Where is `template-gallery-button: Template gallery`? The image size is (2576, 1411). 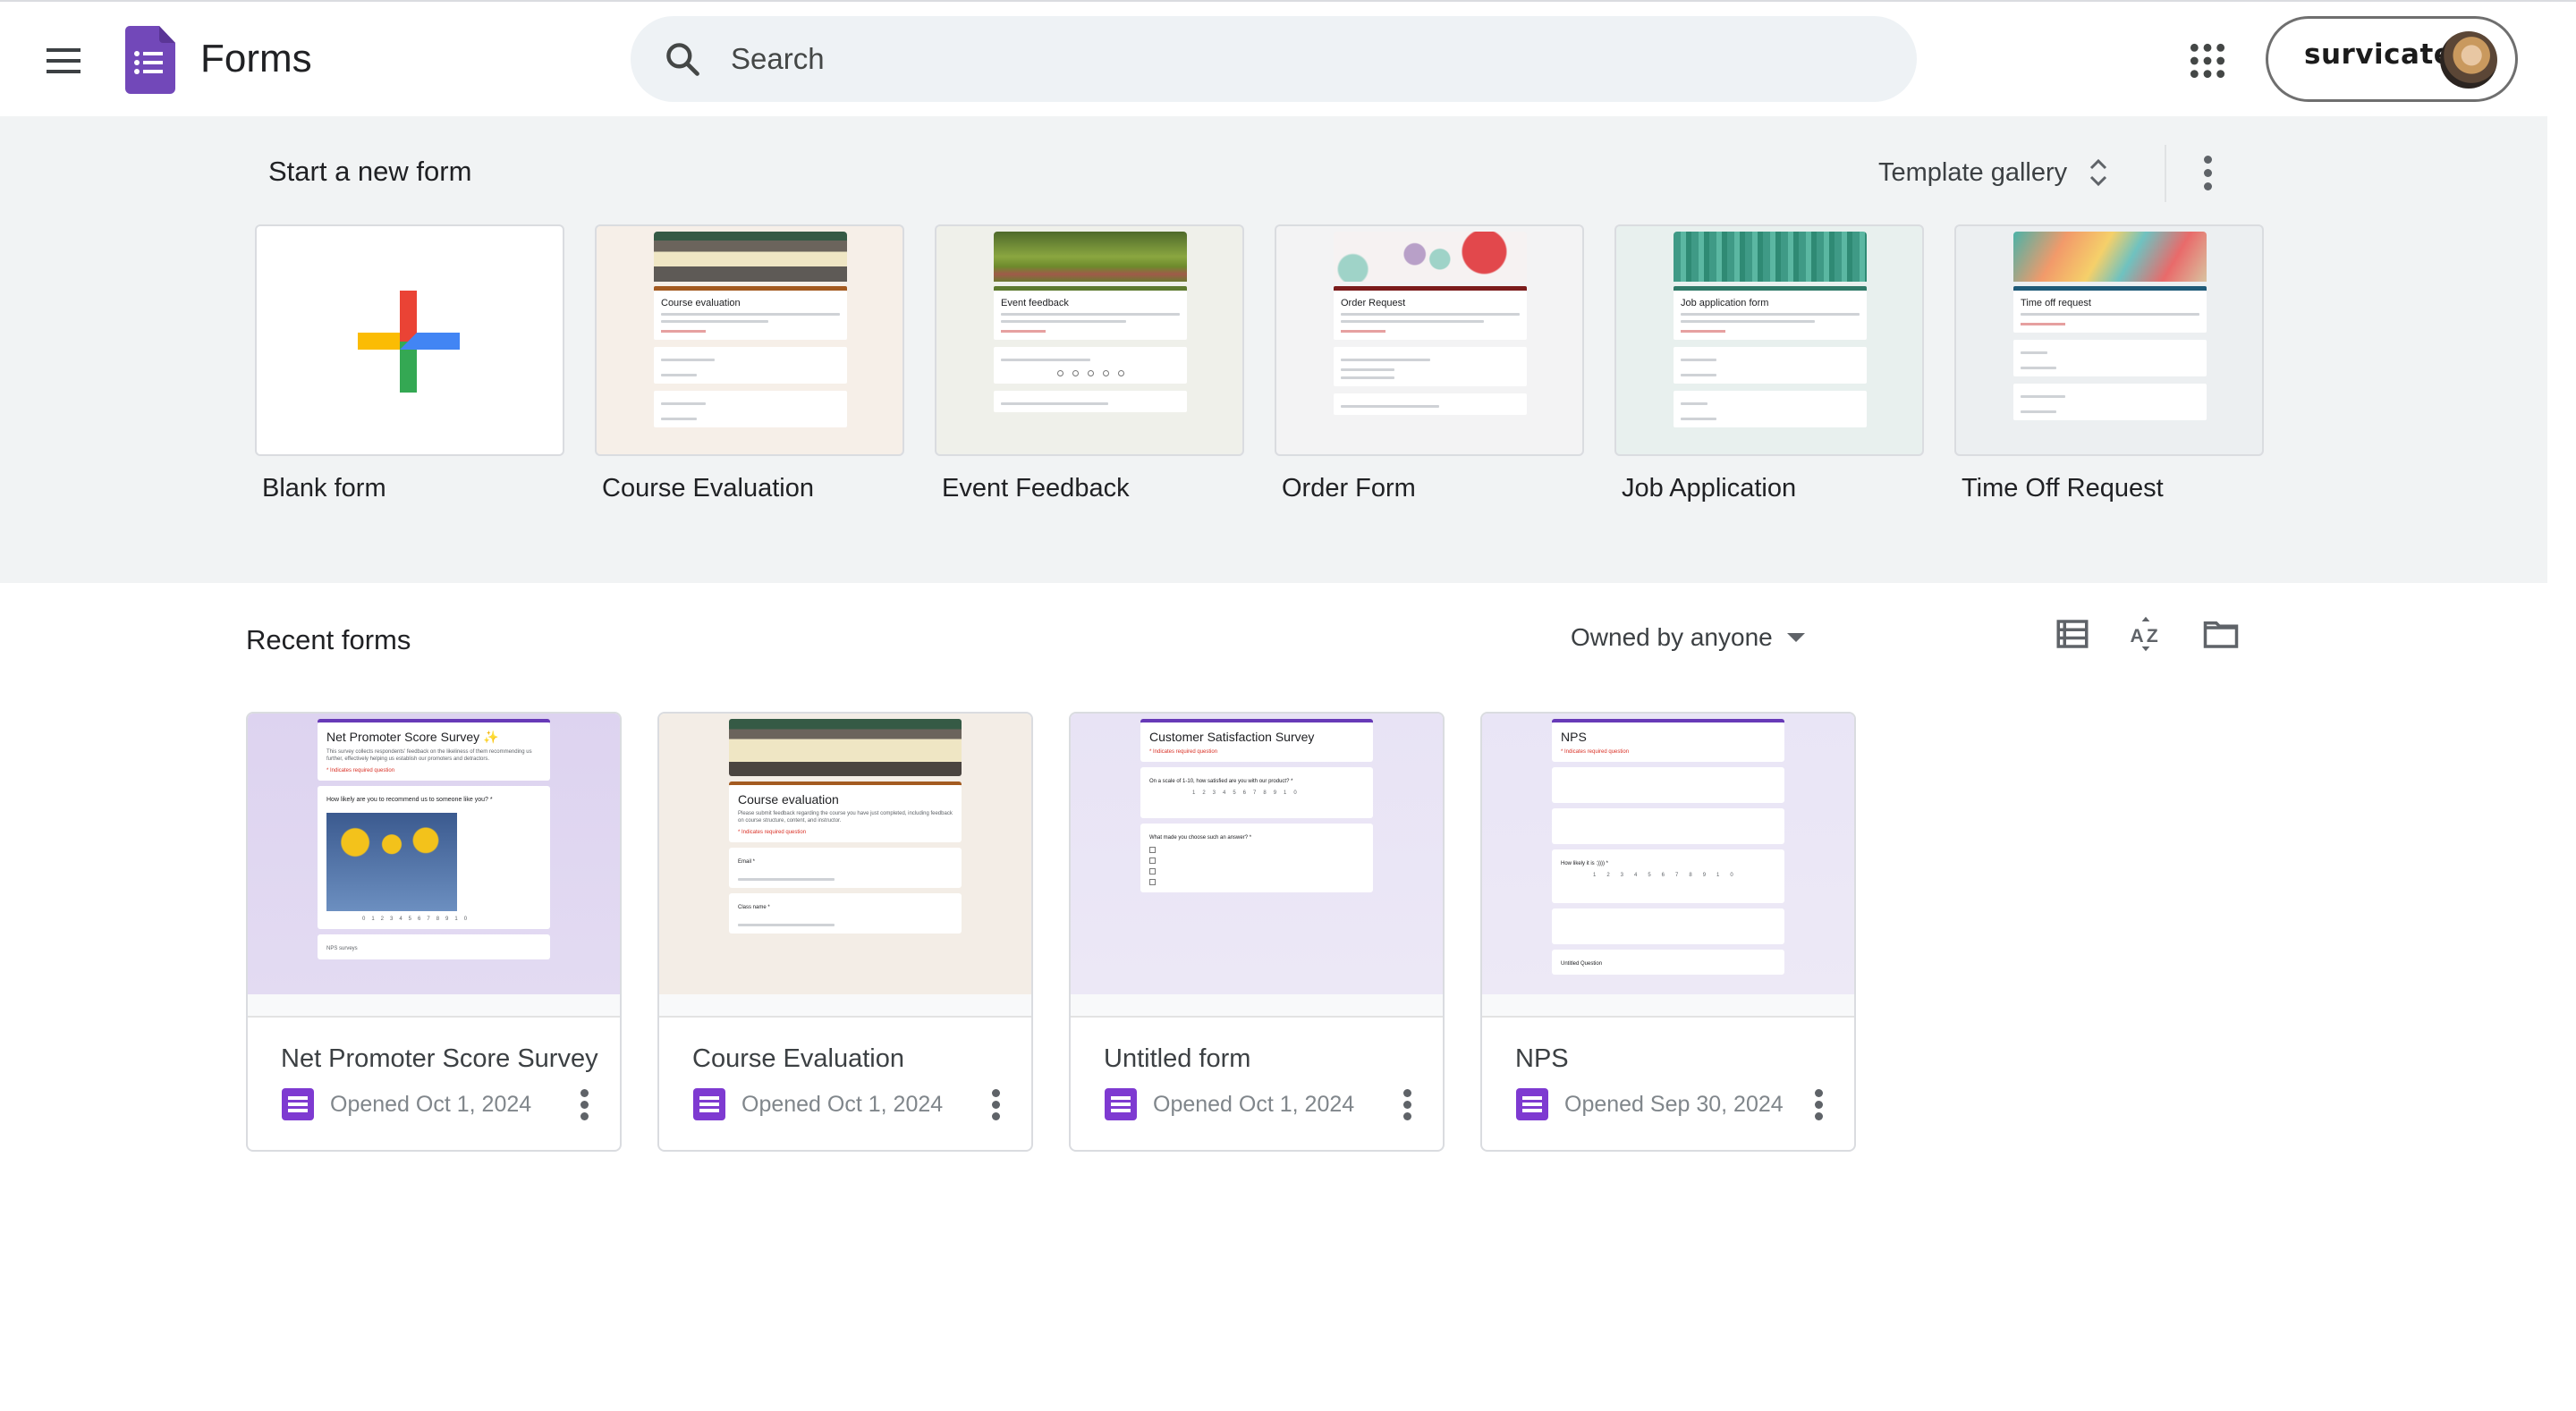
template-gallery-button: Template gallery is located at coordinates (1993, 172).